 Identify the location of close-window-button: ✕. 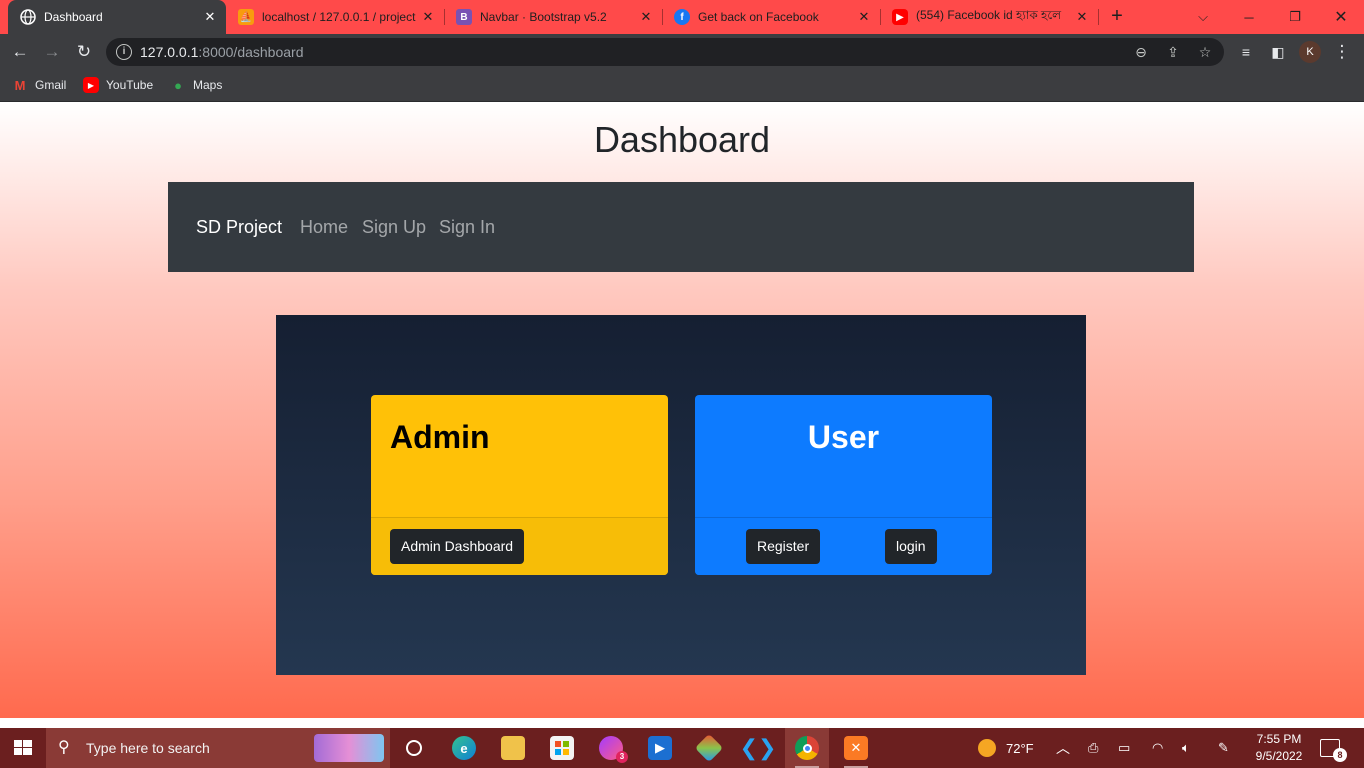
(1341, 17).